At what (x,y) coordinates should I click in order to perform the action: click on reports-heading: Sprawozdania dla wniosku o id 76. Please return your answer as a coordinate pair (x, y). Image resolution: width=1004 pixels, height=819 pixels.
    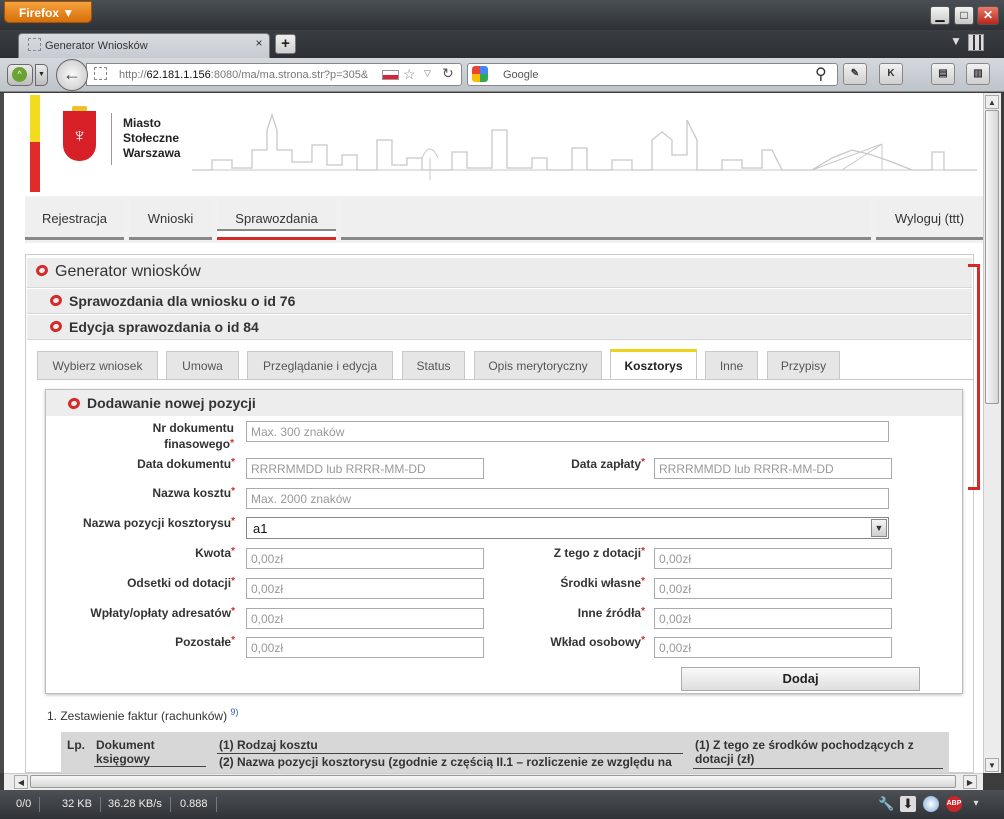
    Looking at the image, I should click on (182, 301).